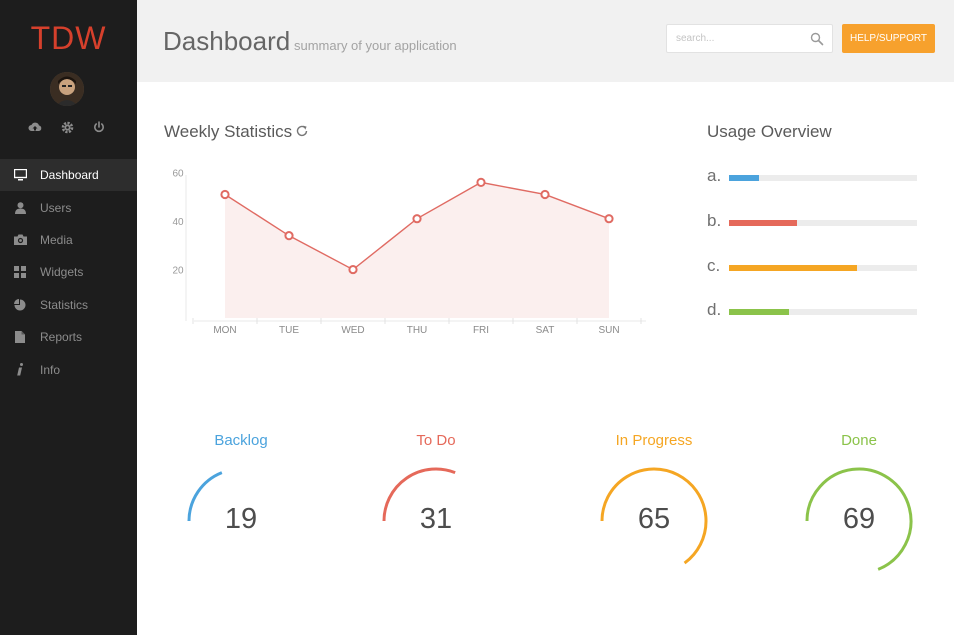 The image size is (954, 635). I want to click on usage-row: b., so click(813, 221).